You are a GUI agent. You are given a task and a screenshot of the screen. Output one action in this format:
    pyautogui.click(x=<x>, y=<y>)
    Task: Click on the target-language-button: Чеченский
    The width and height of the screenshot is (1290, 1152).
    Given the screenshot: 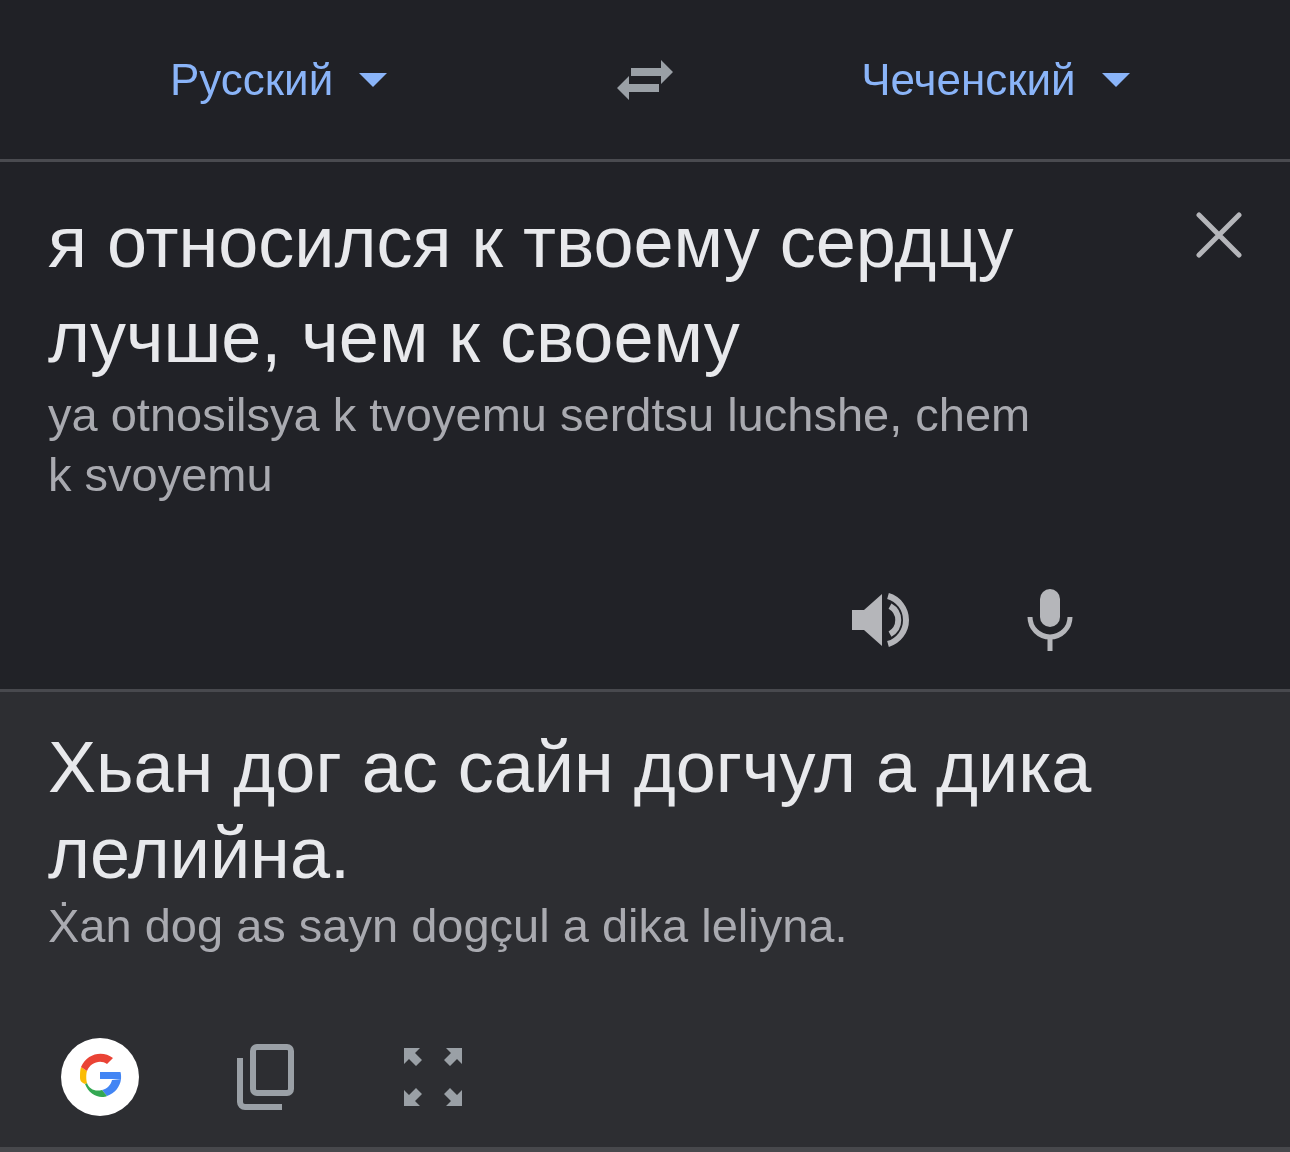 What is the action you would take?
    pyautogui.click(x=995, y=79)
    